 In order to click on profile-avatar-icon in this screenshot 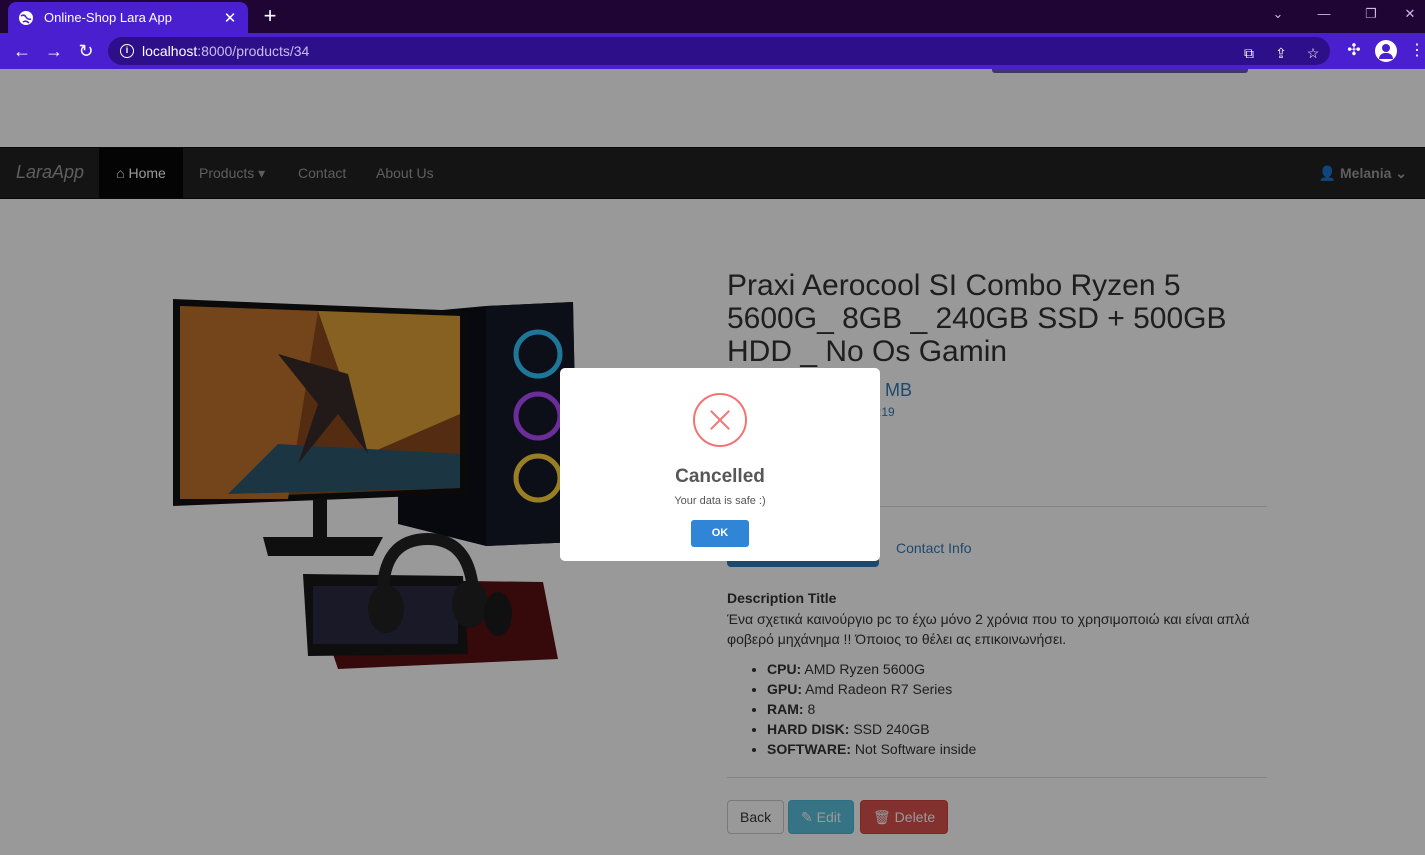, I will do `click(1386, 51)`.